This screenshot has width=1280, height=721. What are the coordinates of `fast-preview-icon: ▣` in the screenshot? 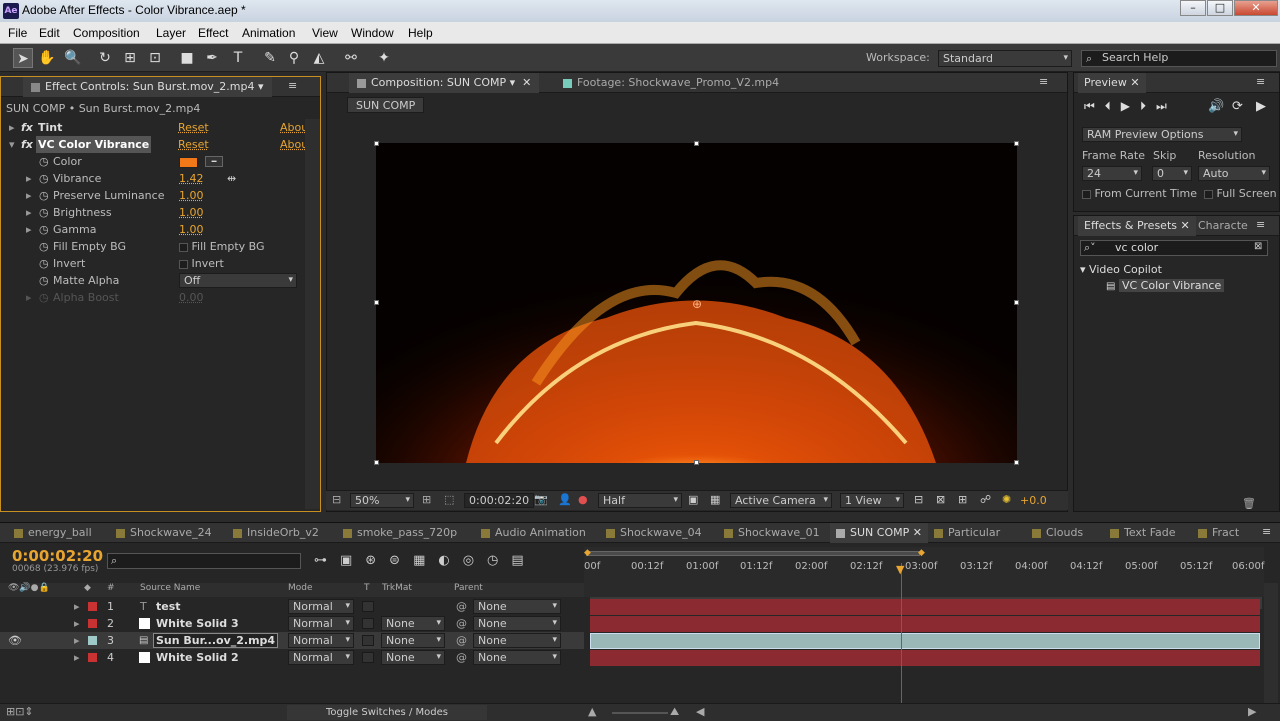 It's located at (693, 499).